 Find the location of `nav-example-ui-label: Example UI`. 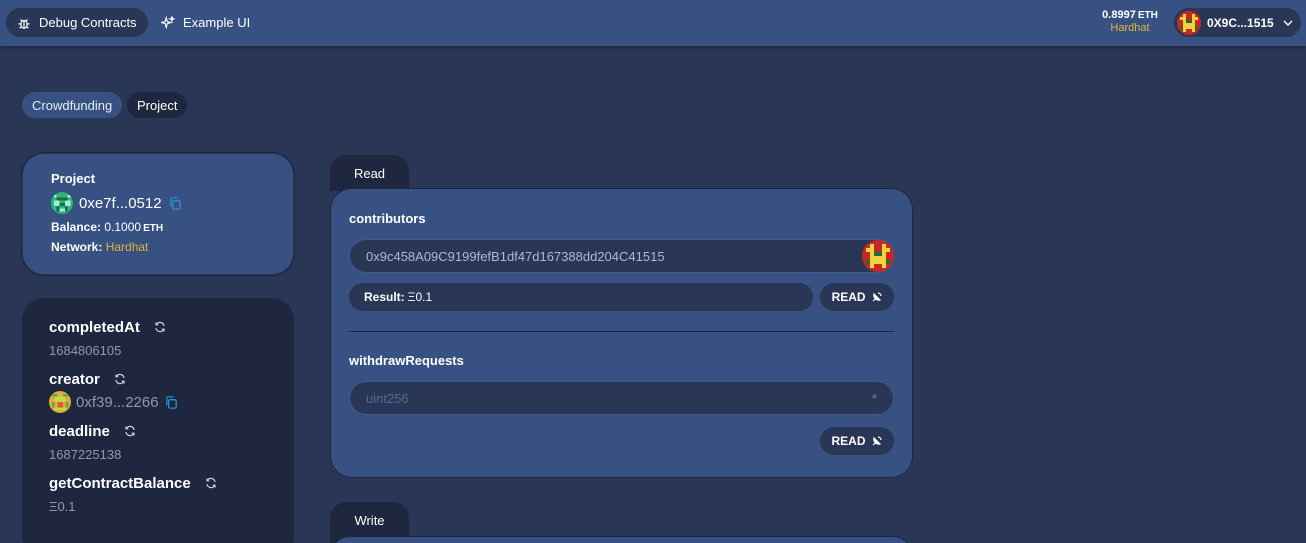

nav-example-ui-label: Example UI is located at coordinates (217, 22).